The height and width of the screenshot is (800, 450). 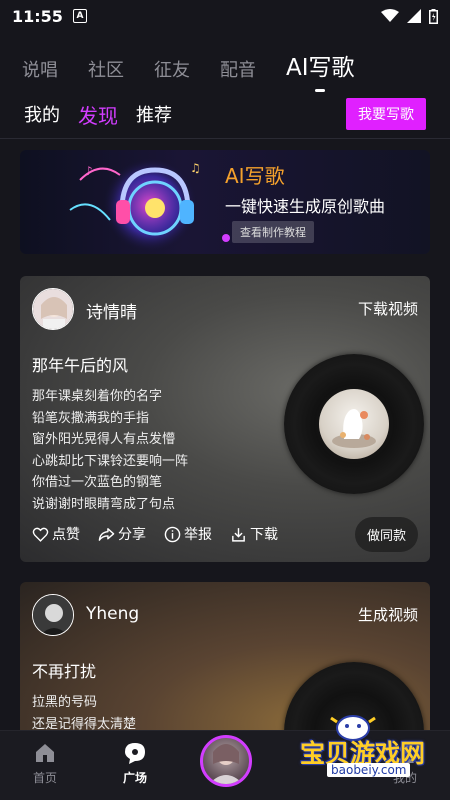 I want to click on like-button: 点赞, so click(x=56, y=534).